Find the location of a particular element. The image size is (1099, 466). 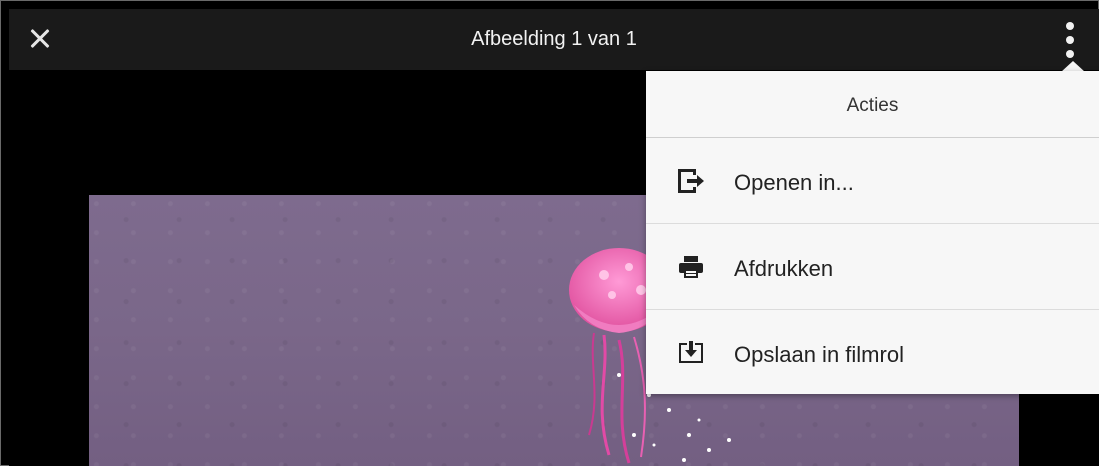

menu-item-print: Afdrukken is located at coordinates (872, 267).